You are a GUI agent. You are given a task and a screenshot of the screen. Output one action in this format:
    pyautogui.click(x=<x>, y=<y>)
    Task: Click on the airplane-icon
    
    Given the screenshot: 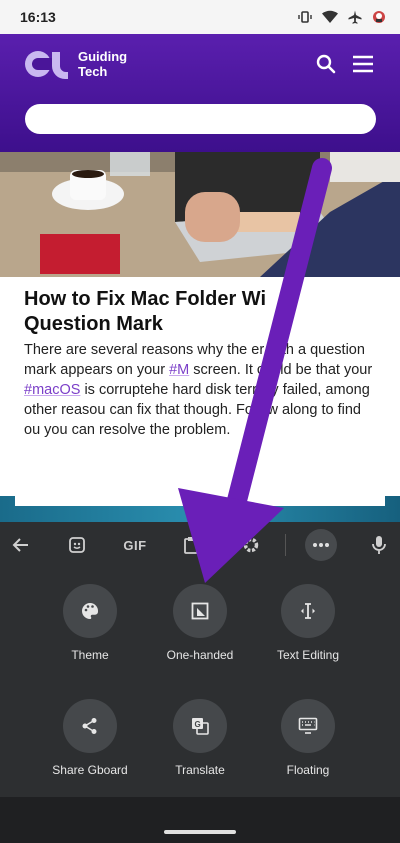 What is the action you would take?
    pyautogui.click(x=355, y=17)
    